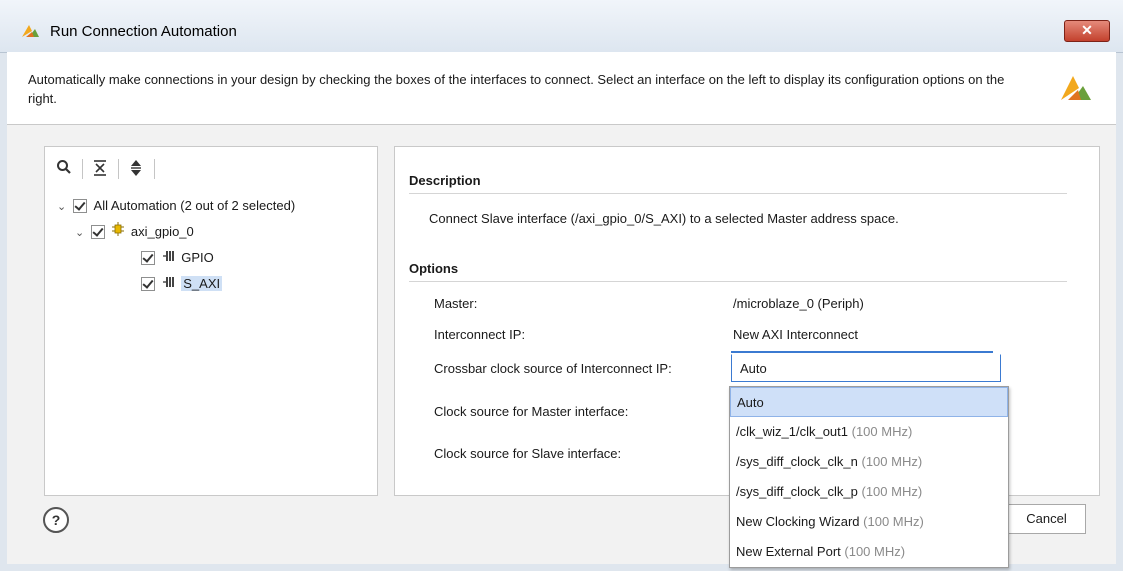  I want to click on tree-item-all-automation: ⌄ All Automation (2 out of 2 selected), so click(176, 206).